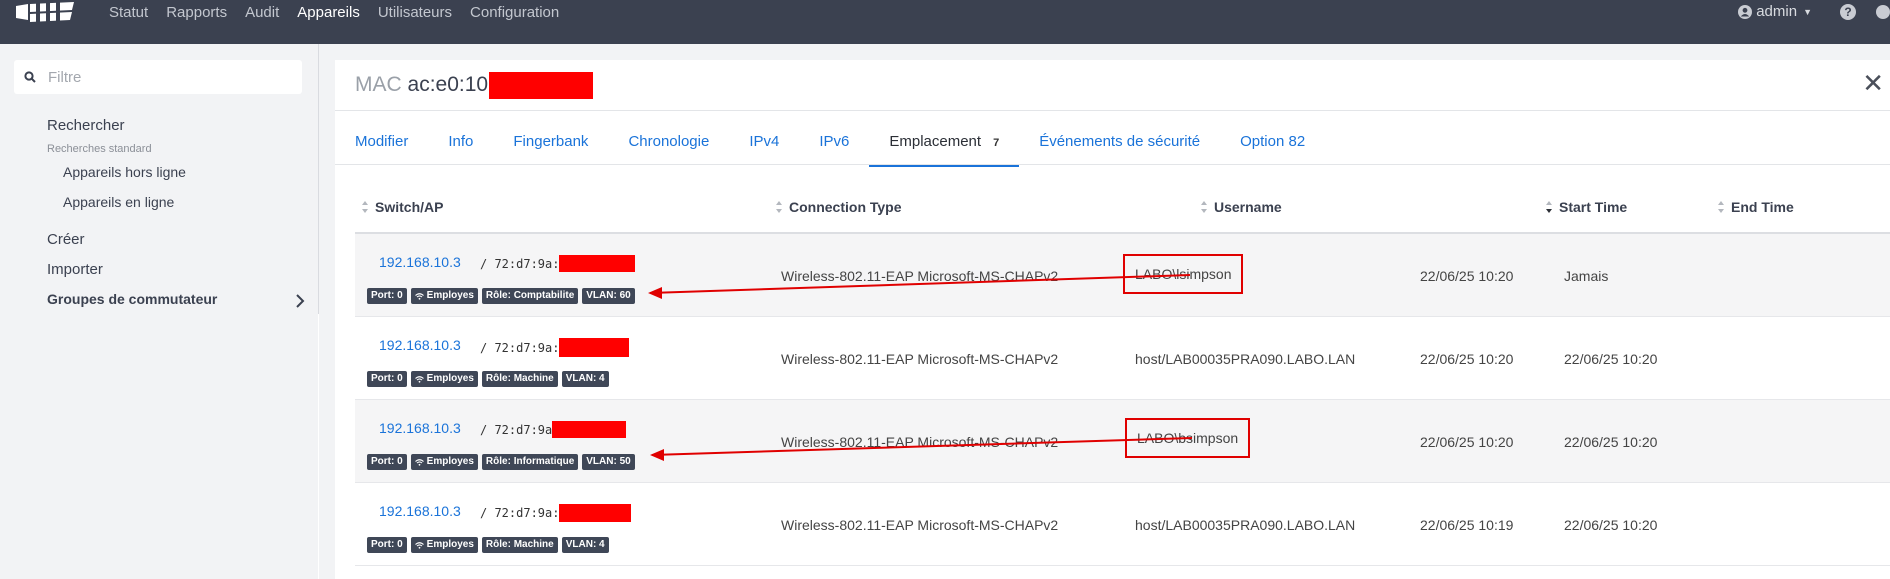 This screenshot has height=579, width=1890. I want to click on role-badge: Rôle: Comptabilite, so click(530, 296).